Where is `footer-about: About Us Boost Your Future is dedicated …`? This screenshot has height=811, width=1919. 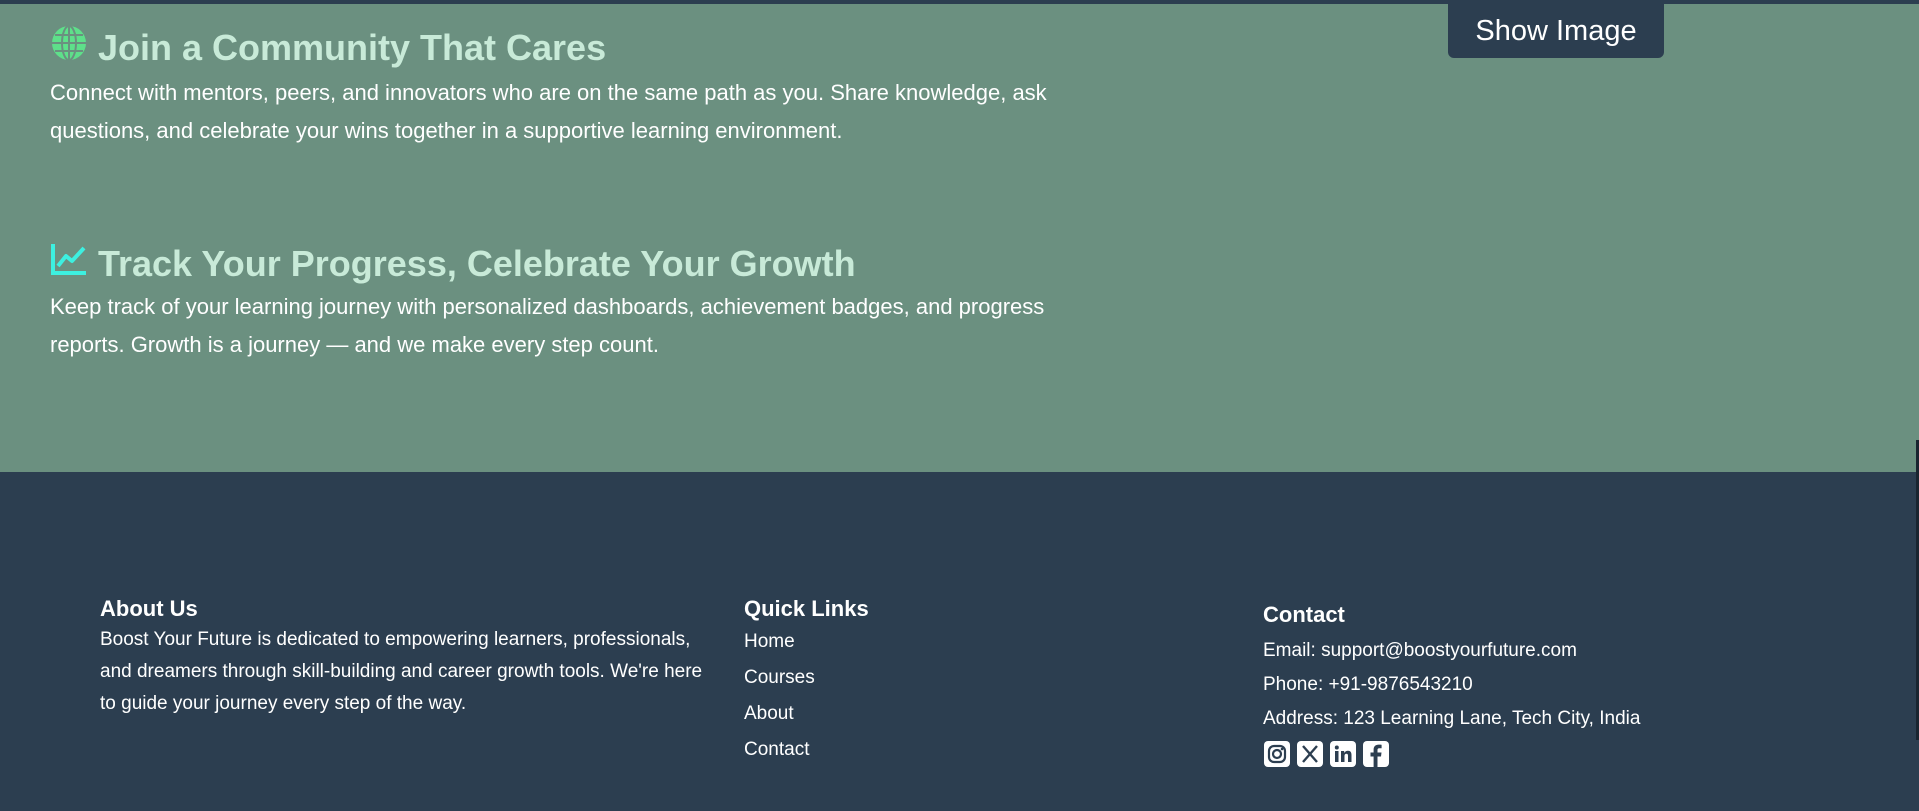 footer-about: About Us Boost Your Future is dedicated … is located at coordinates (410, 658).